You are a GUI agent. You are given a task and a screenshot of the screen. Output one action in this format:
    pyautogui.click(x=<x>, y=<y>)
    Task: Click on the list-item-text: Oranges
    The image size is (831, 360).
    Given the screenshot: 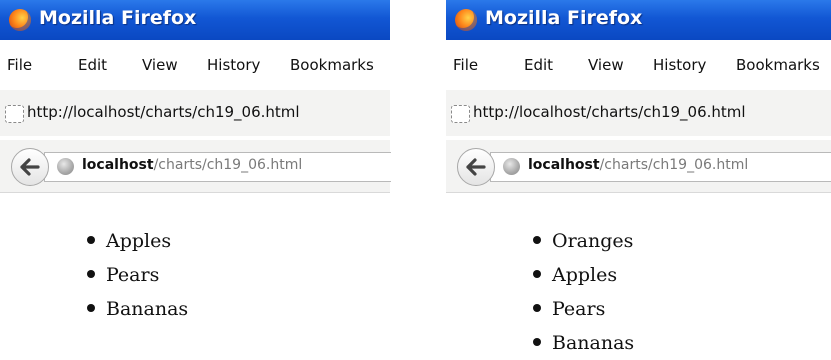 What is the action you would take?
    pyautogui.click(x=593, y=241)
    